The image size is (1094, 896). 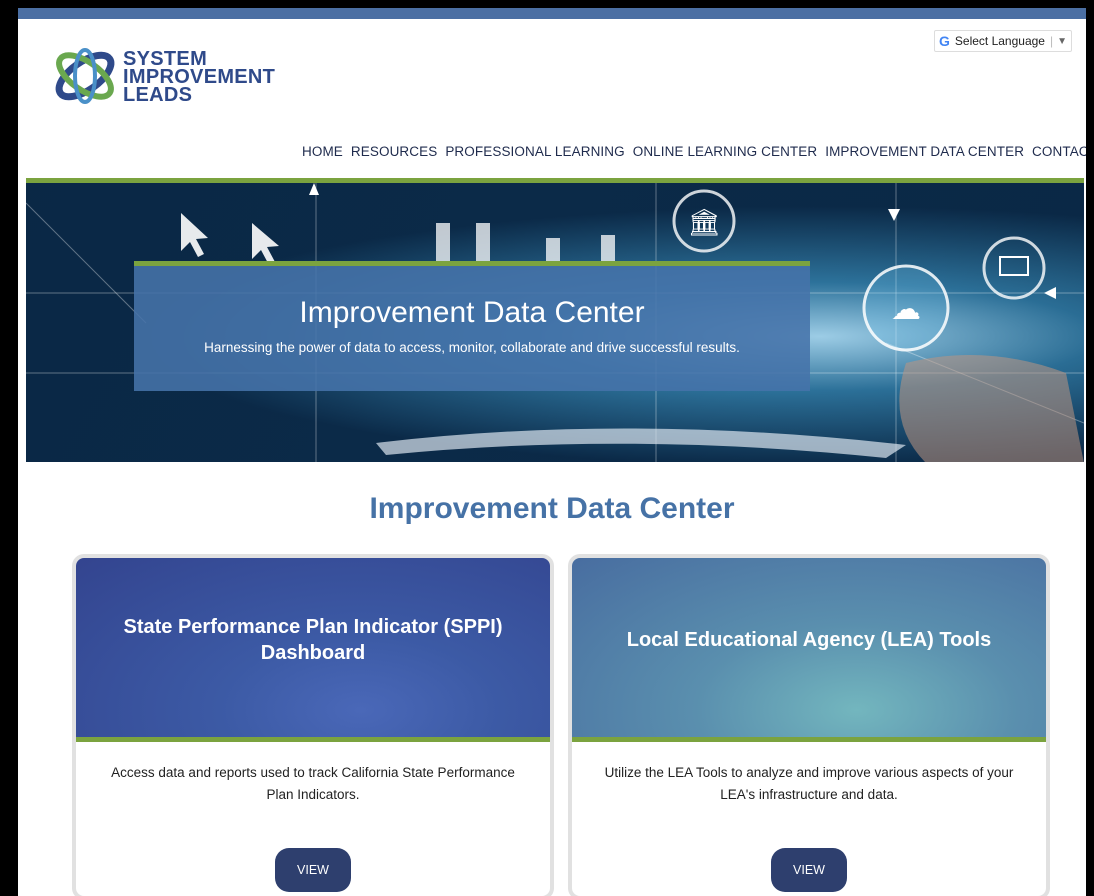 I want to click on nav-professional-learning: PROFESSIONAL LEARNING, so click(x=534, y=151).